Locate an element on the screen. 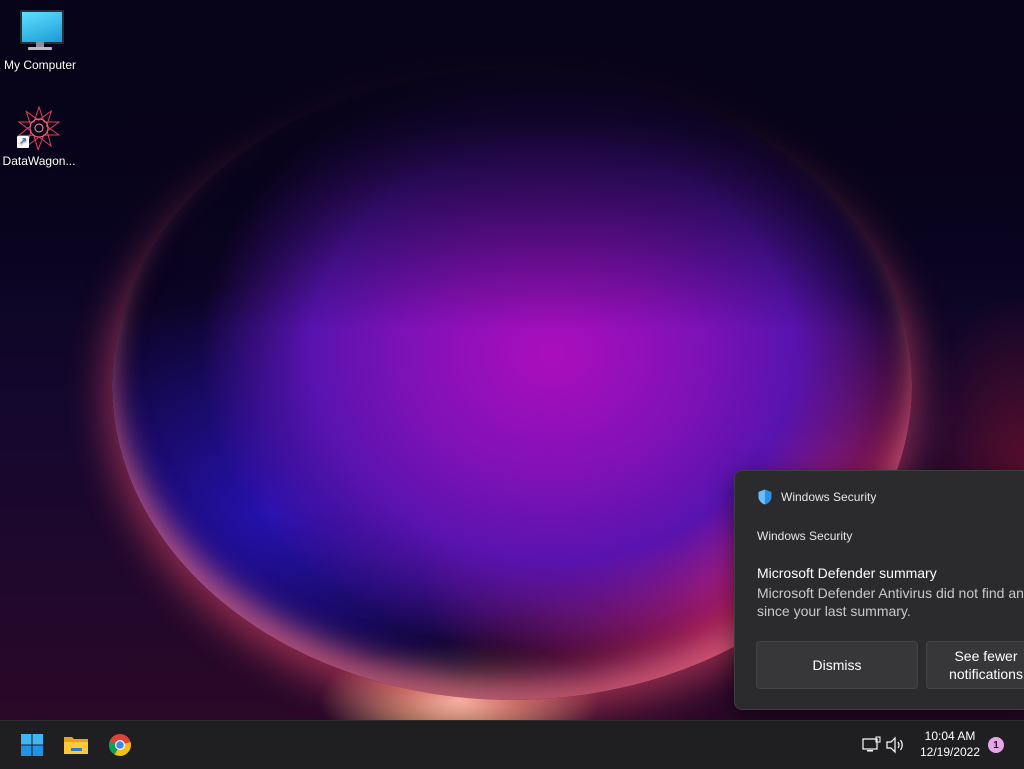  notification-count-badge: 1 is located at coordinates (996, 745).